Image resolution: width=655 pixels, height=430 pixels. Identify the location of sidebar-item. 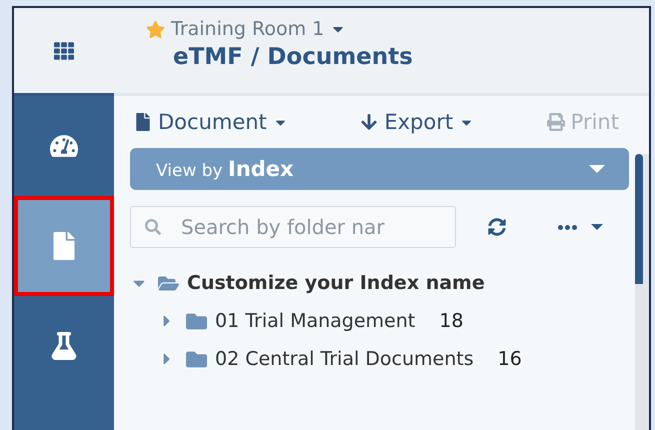
(64, 246).